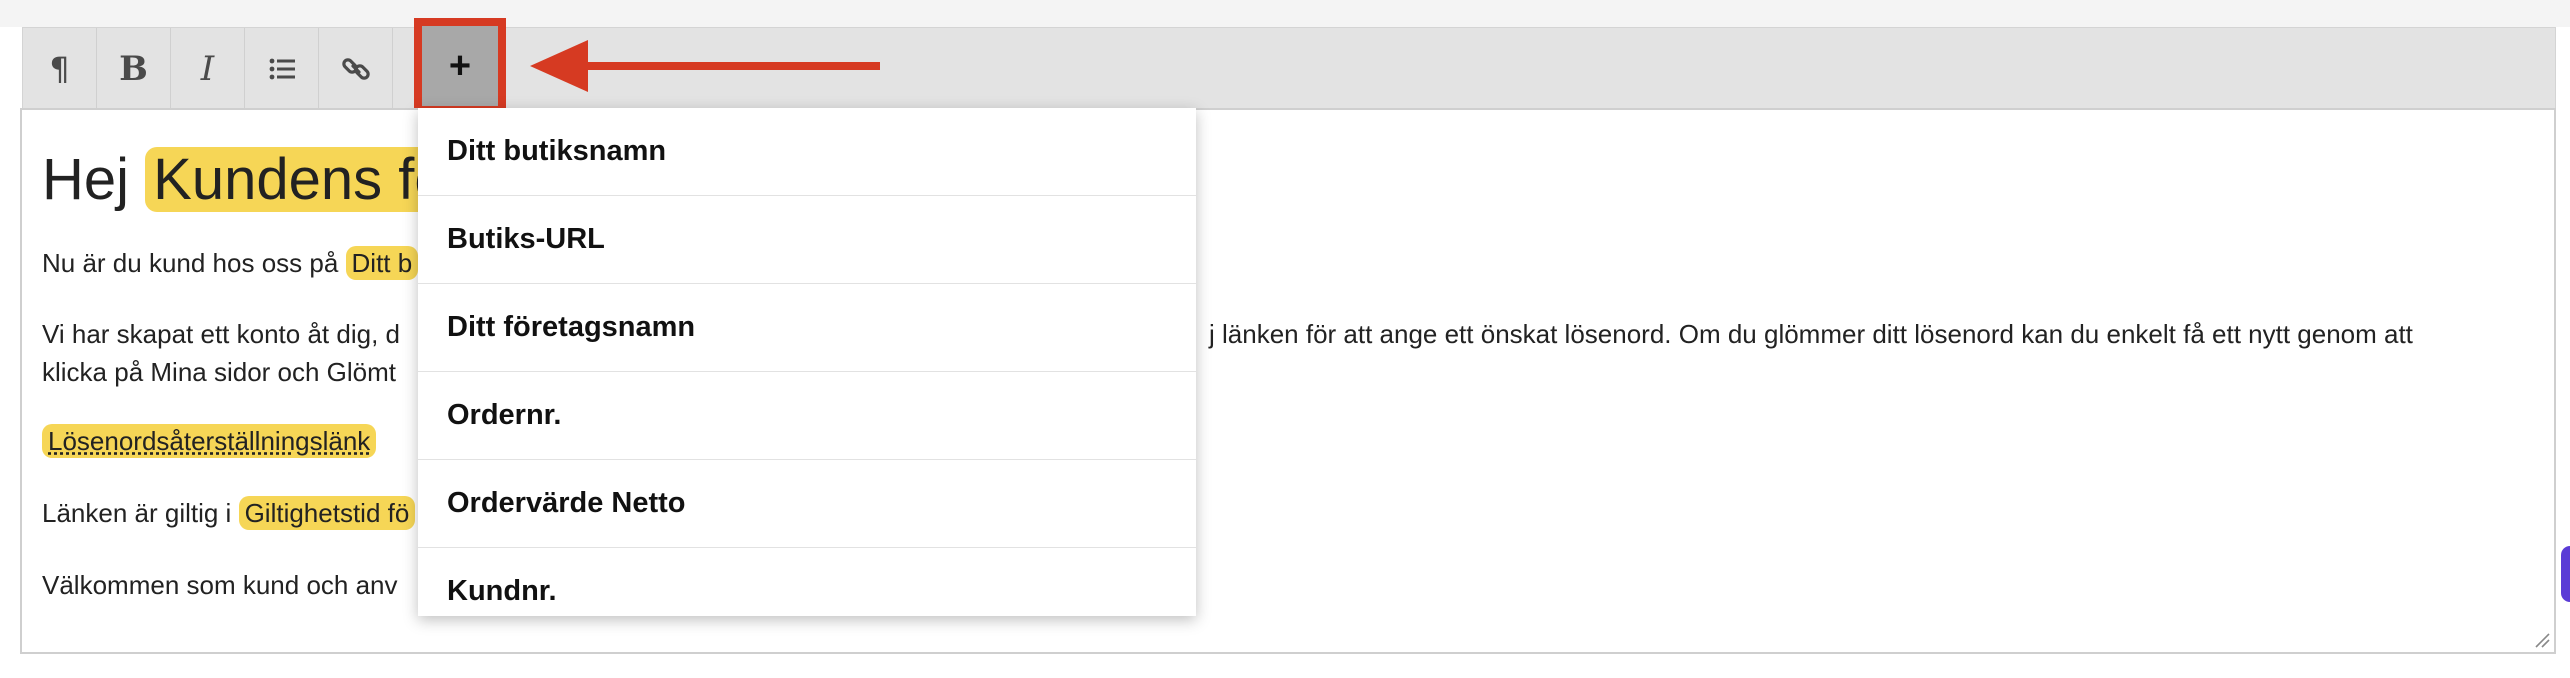 The image size is (2570, 678). Describe the element at coordinates (807, 582) in the screenshot. I see `dropdown-item-customer-number: Kundnr.` at that location.